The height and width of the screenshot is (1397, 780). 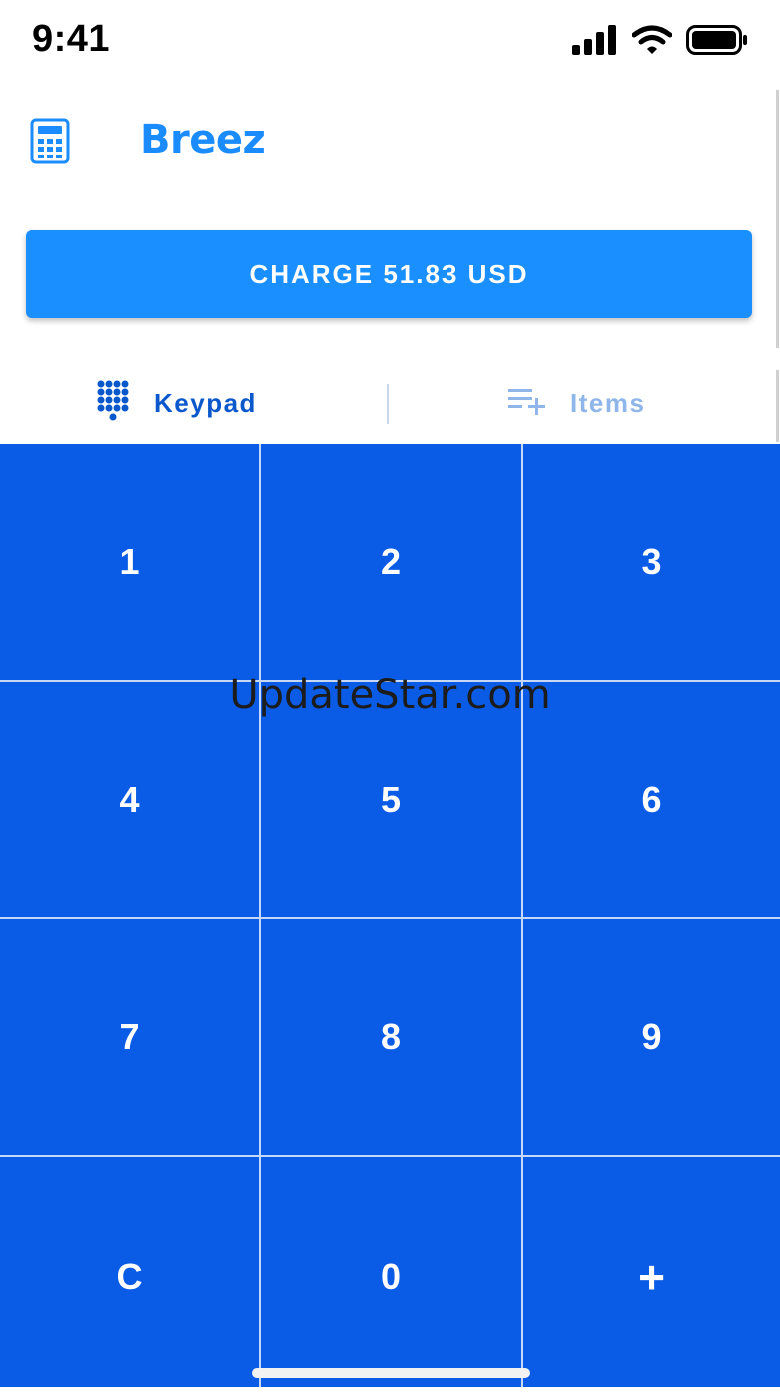 What do you see at coordinates (129, 562) in the screenshot?
I see `key-1: 1` at bounding box center [129, 562].